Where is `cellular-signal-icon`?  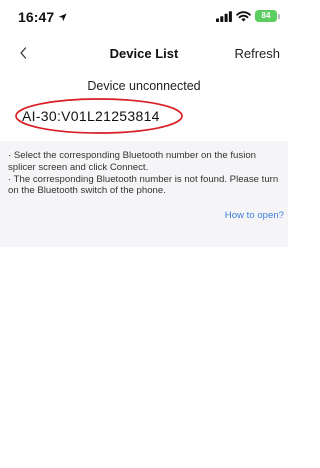
cellular-signal-icon is located at coordinates (224, 16).